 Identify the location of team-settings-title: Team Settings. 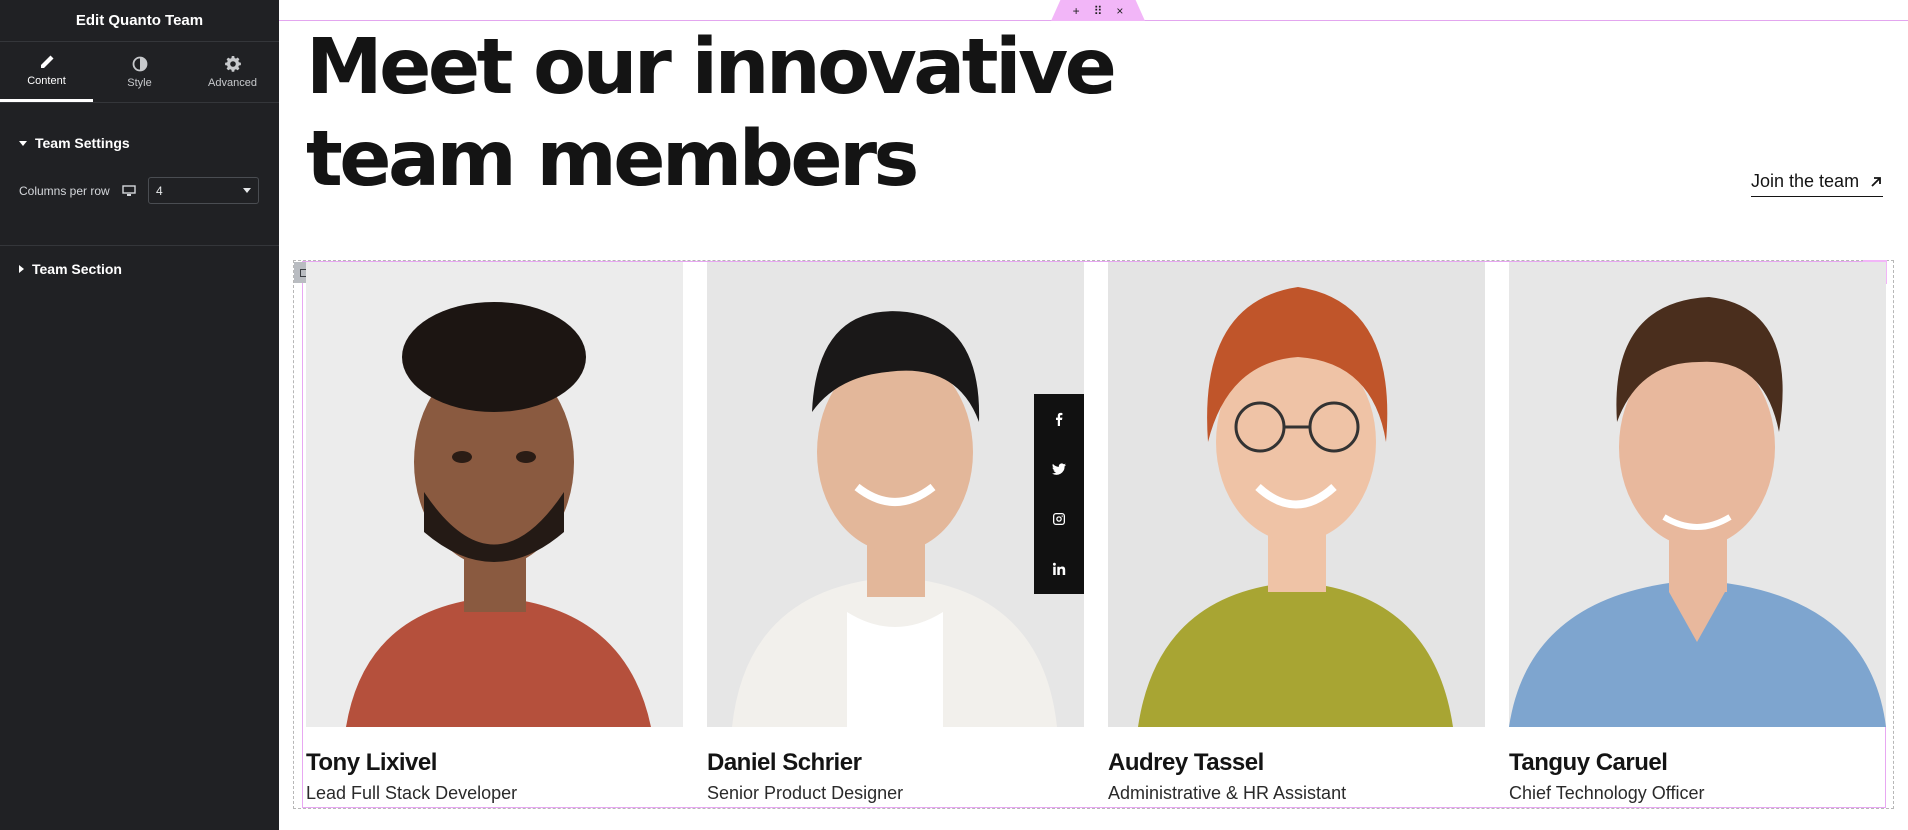
(82, 143).